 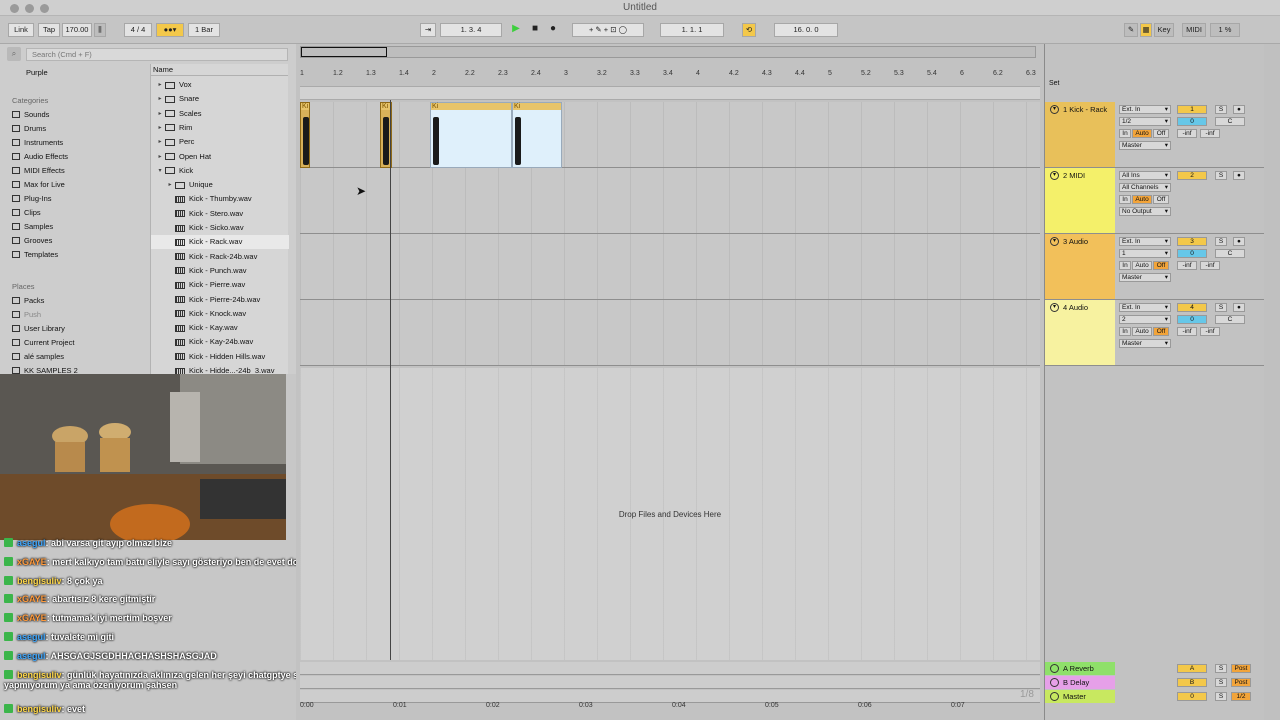 What do you see at coordinates (28, 300) in the screenshot?
I see `place-item: Packs` at bounding box center [28, 300].